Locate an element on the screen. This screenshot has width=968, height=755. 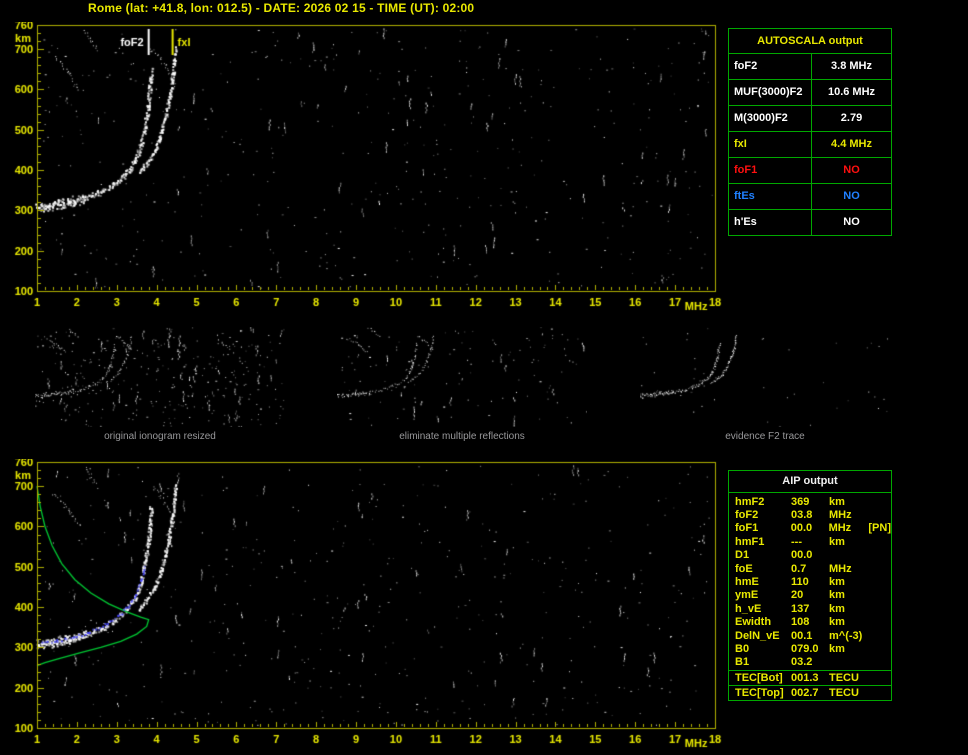
table-row: B1 03.2 is located at coordinates (813, 662).